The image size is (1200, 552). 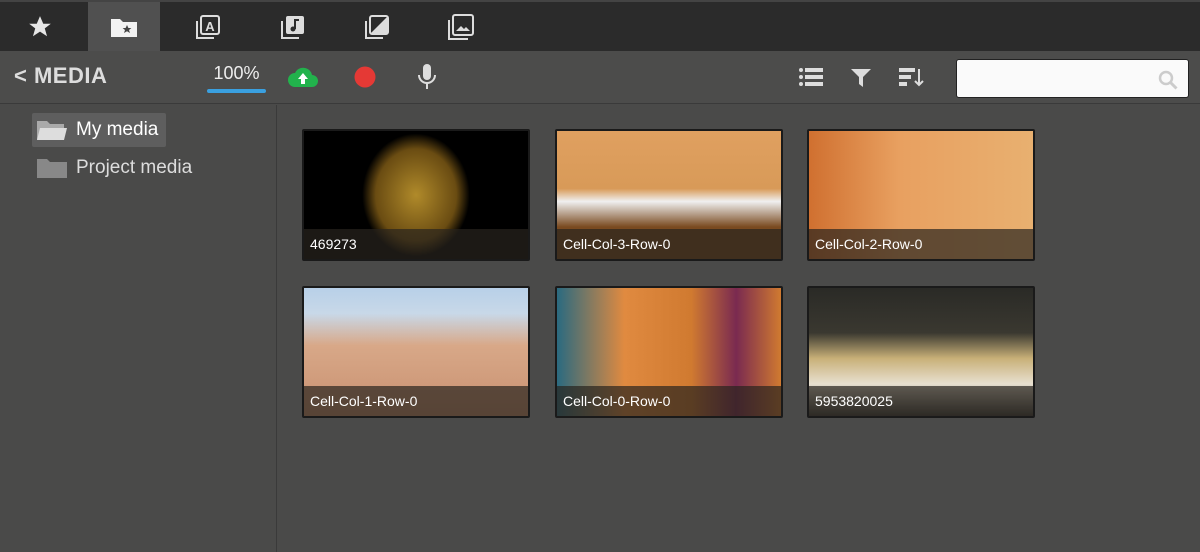 I want to click on folder-star-icon, so click(x=124, y=27).